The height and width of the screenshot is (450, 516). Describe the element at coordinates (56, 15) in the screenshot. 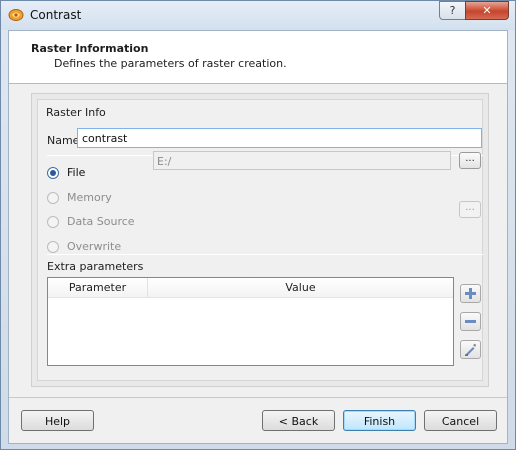

I see `window-title: Contrast` at that location.